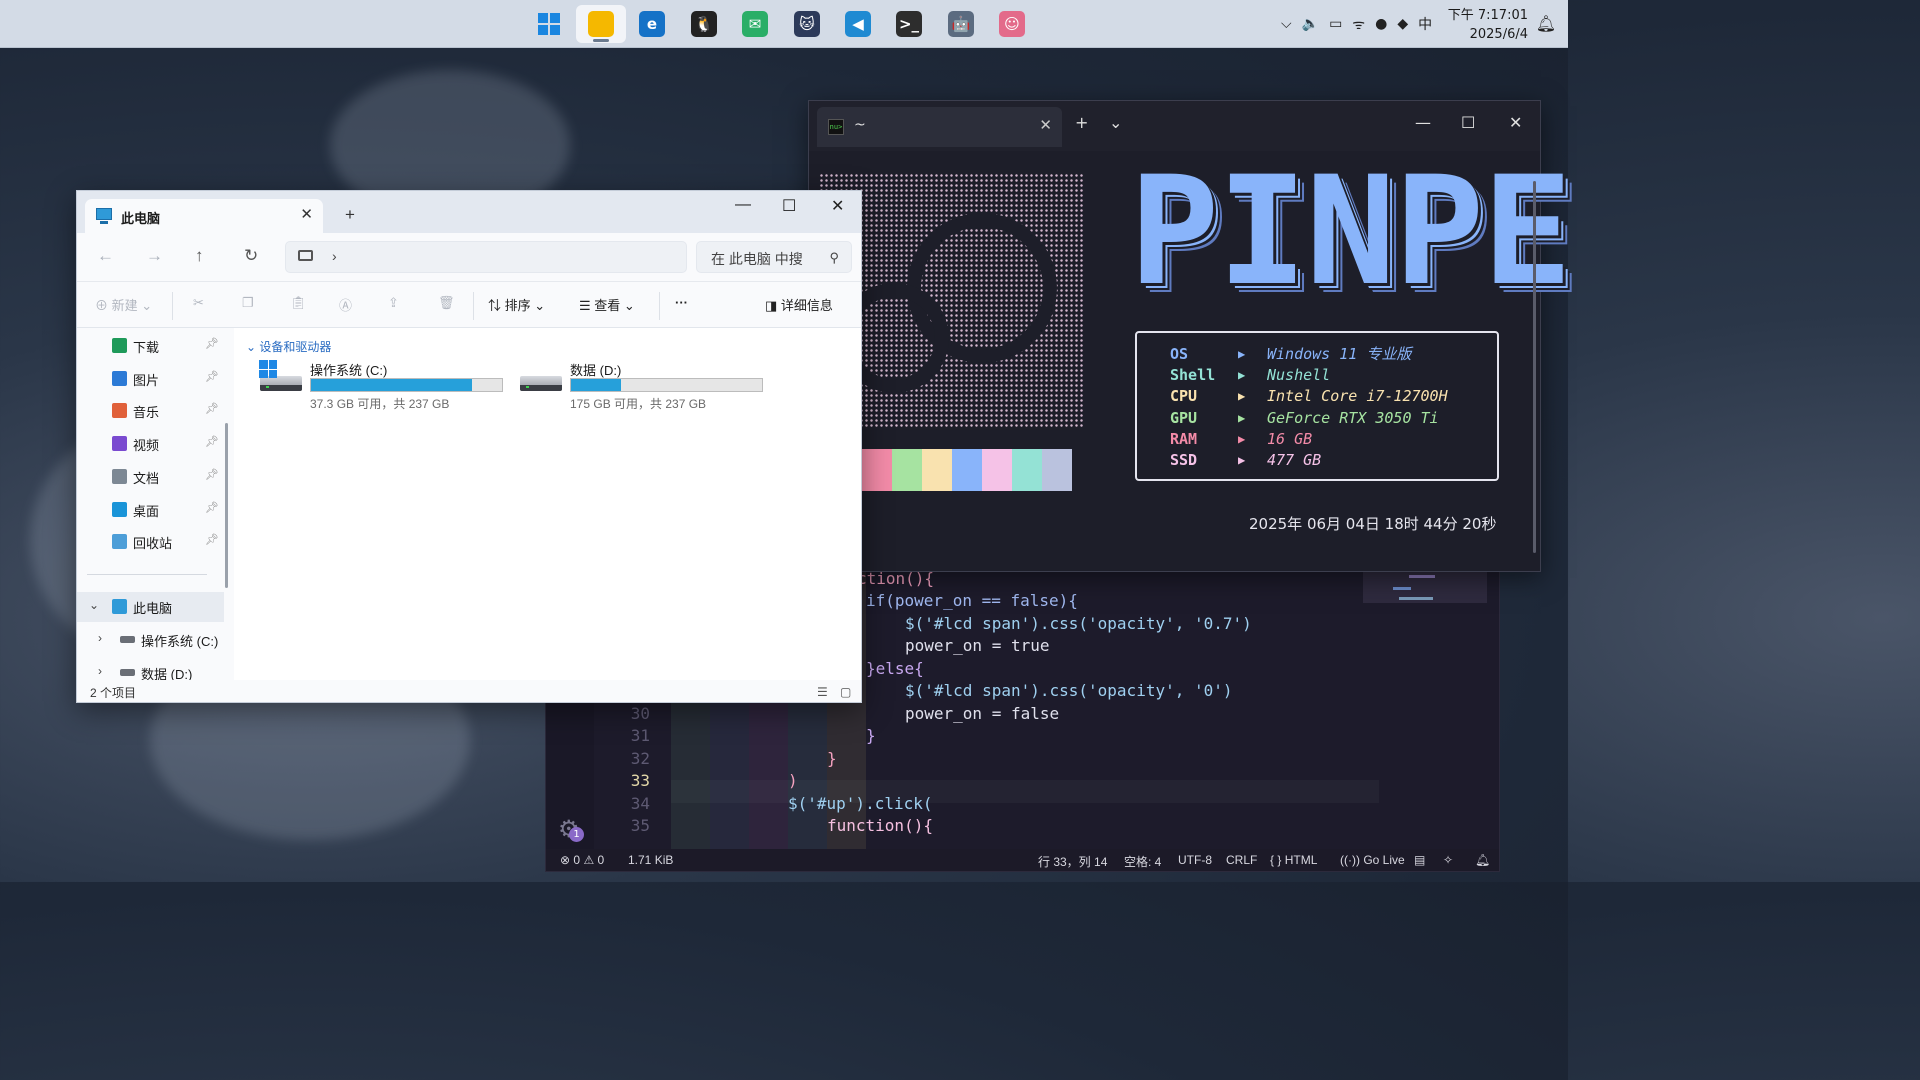  What do you see at coordinates (199, 256) in the screenshot?
I see `up-arrow-icon: ↑` at bounding box center [199, 256].